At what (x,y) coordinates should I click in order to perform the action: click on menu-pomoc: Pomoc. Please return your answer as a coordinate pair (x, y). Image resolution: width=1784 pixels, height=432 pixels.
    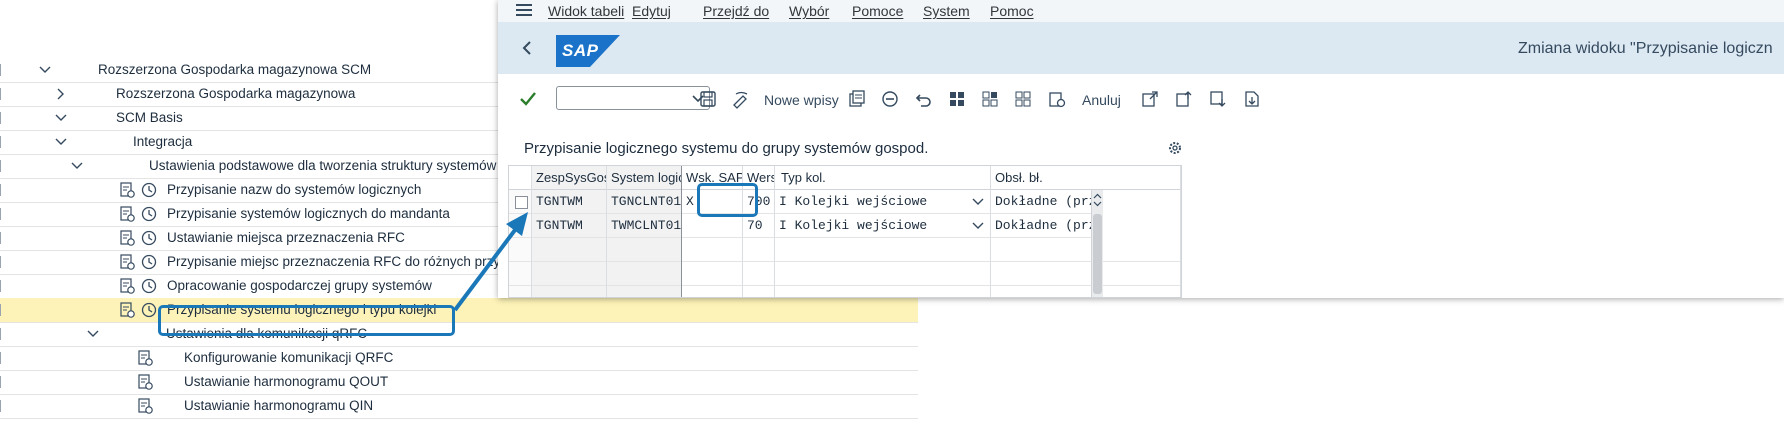
    Looking at the image, I should click on (1012, 11).